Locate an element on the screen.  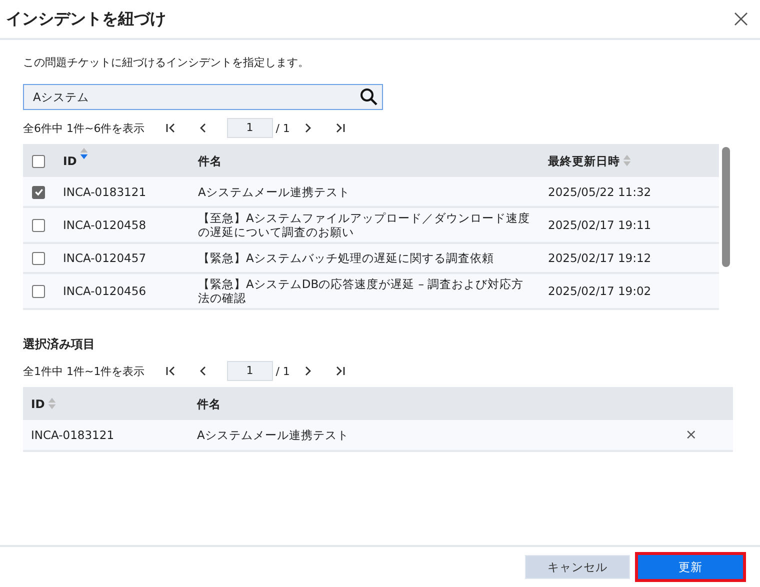
table-cell: INCA-0120456 is located at coordinates (104, 291).